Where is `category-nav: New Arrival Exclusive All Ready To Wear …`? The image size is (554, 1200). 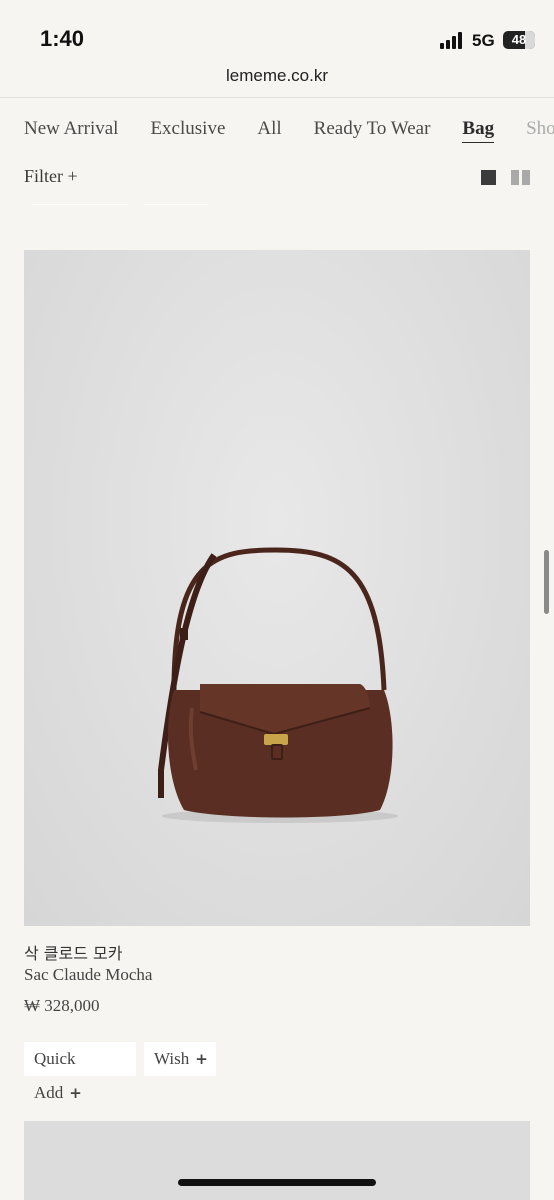
category-nav: New Arrival Exclusive All Ready To Wear … is located at coordinates (289, 132).